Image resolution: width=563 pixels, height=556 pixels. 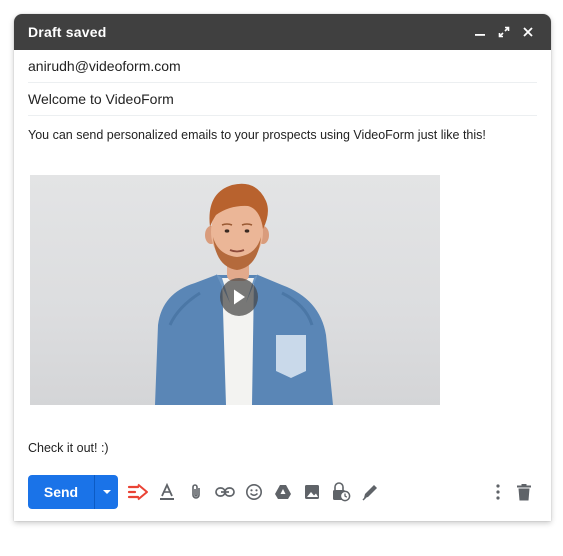 I want to click on attach-icon, so click(x=196, y=492).